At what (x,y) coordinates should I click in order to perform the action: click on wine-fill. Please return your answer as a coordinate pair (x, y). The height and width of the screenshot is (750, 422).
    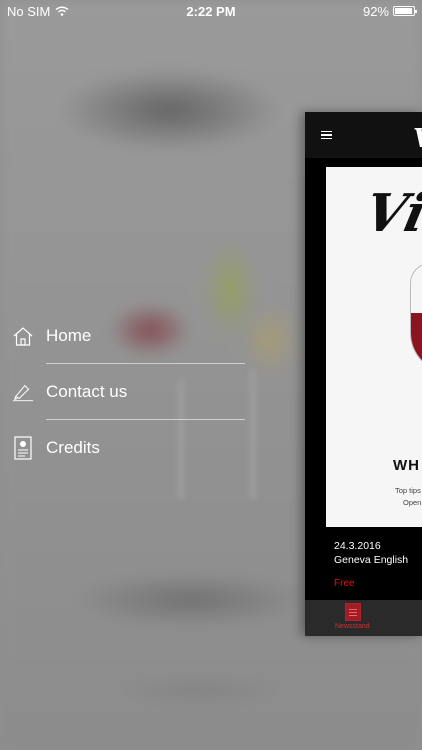
    Looking at the image, I should click on (416, 342).